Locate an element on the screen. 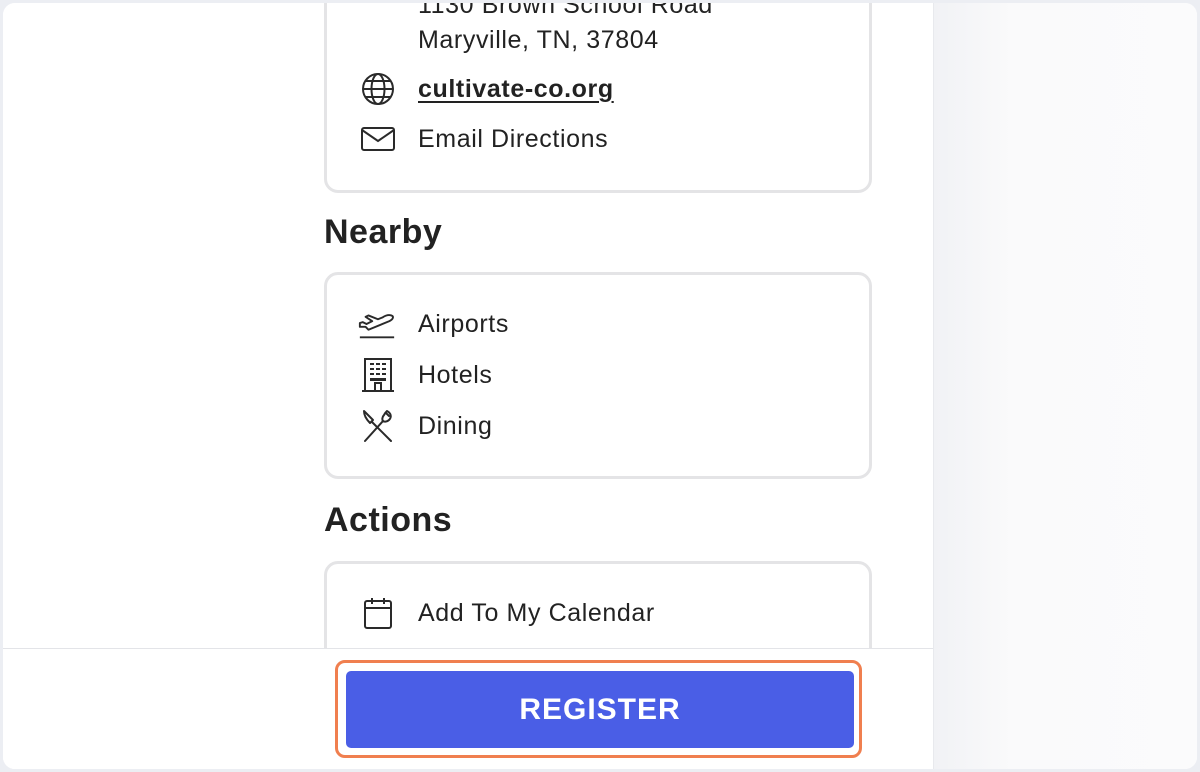  website-link: cultivate-co.org is located at coordinates (516, 89).